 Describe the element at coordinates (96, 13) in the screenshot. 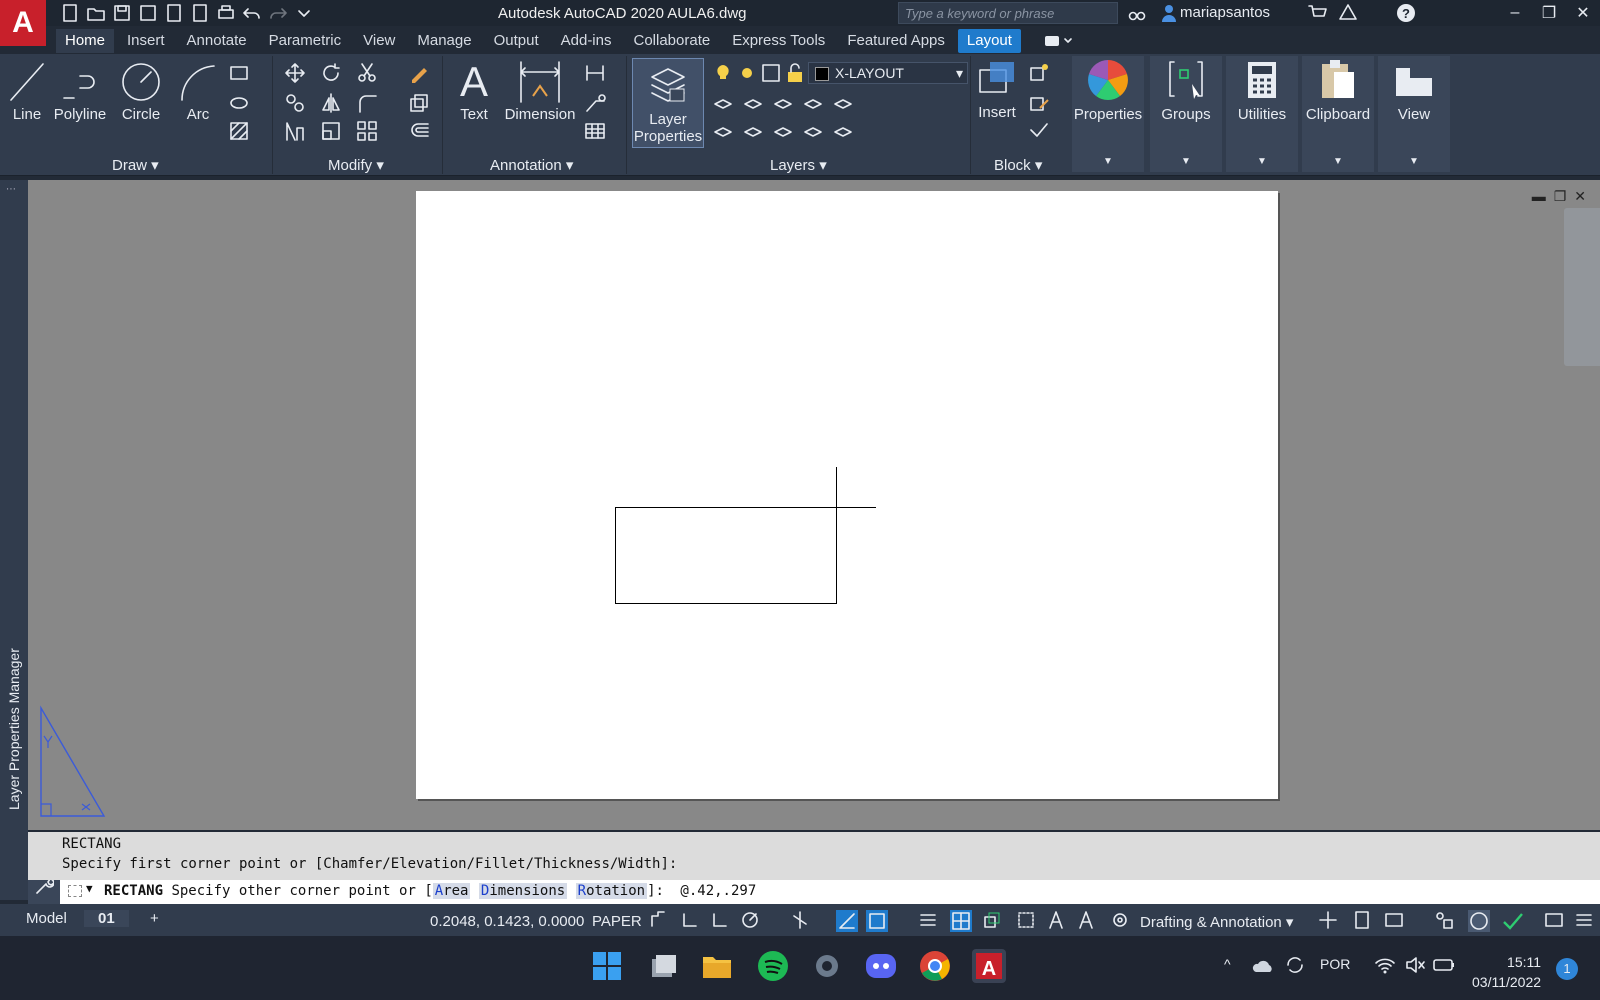

I see `open-icon` at that location.